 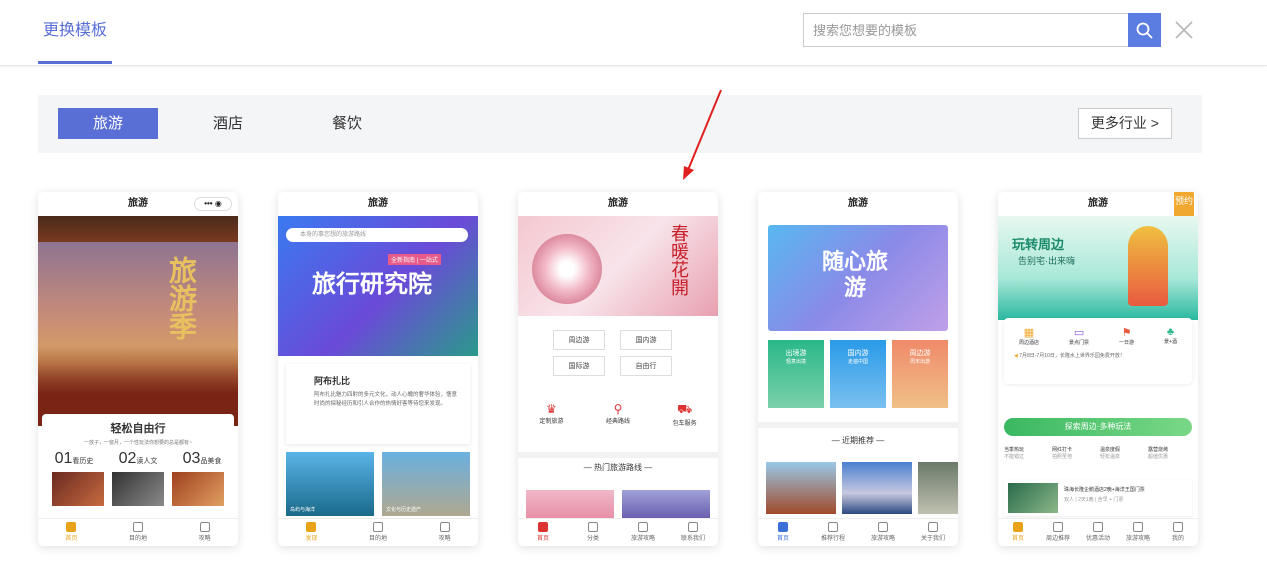 What do you see at coordinates (1074, 453) in the screenshot?
I see `feature-item: 网红打卡 拍照圣地` at bounding box center [1074, 453].